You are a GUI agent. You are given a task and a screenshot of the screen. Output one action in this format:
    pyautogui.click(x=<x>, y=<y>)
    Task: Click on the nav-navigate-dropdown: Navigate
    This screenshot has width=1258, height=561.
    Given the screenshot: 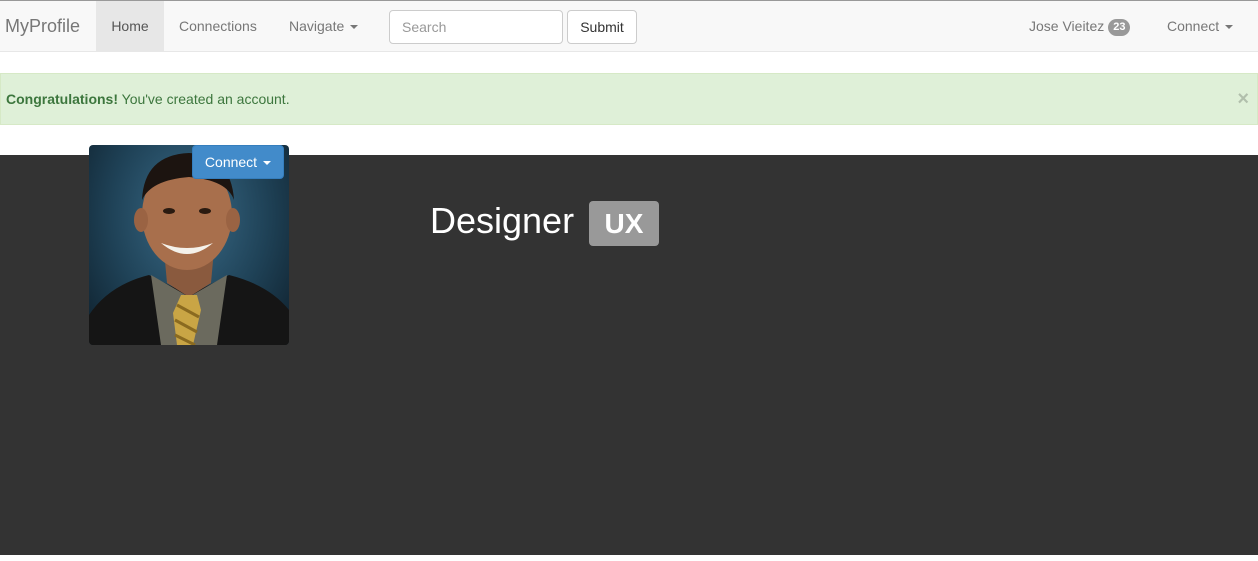 What is the action you would take?
    pyautogui.click(x=324, y=26)
    